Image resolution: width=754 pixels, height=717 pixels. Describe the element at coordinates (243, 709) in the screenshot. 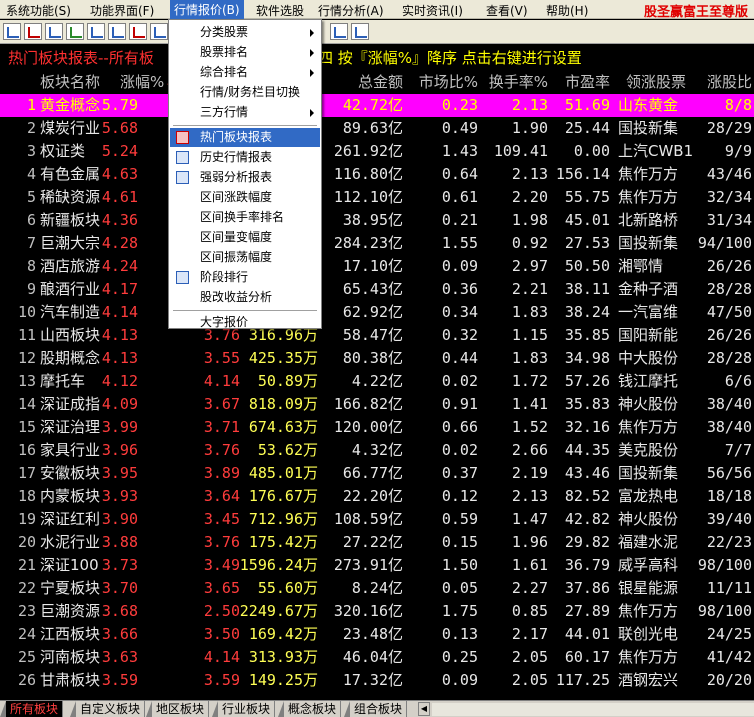

I see `tab-industry-sectors: 行业板块` at that location.